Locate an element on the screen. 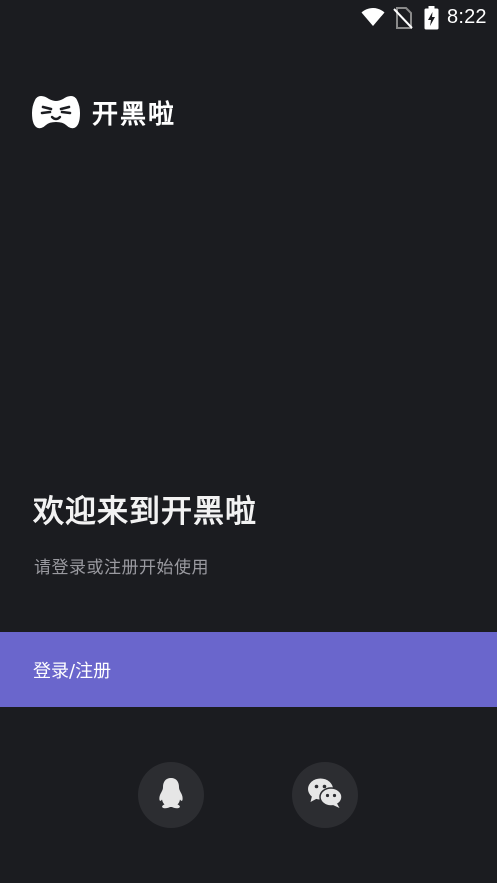 Image resolution: width=497 pixels, height=883 pixels. wechat-icon is located at coordinates (325, 795).